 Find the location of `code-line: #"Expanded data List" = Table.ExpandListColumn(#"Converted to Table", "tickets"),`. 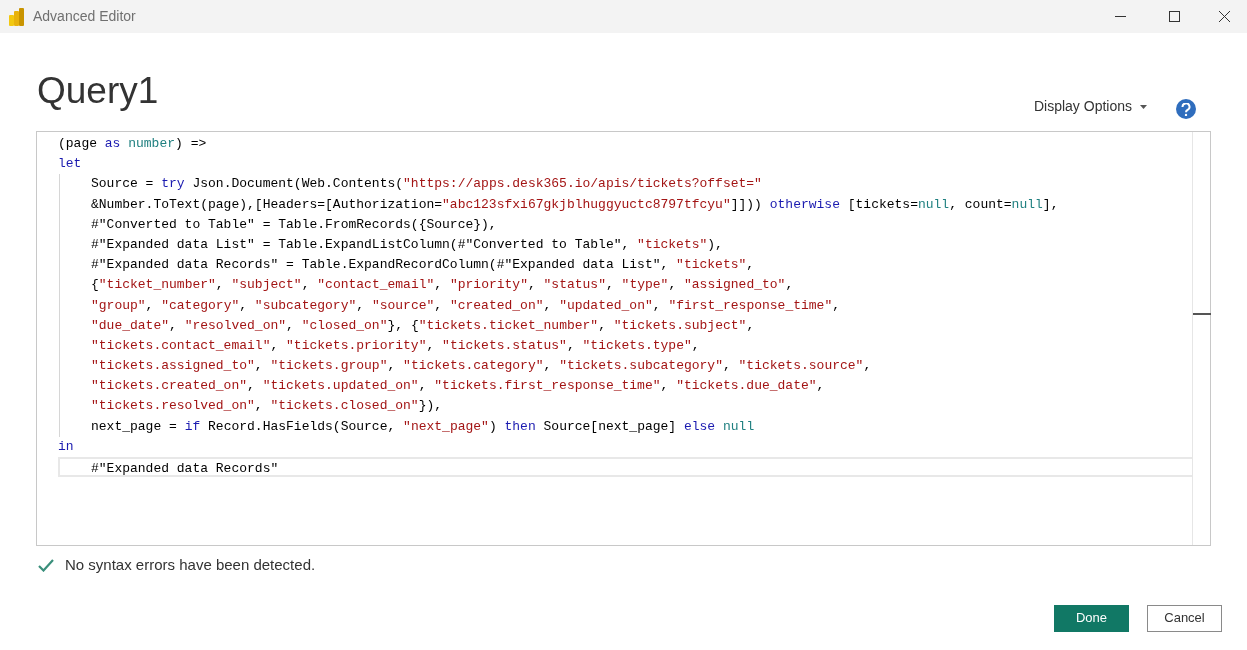

code-line: #"Expanded data List" = Table.ExpandListColumn(#"Converted to Table", "tickets"), is located at coordinates (407, 244).